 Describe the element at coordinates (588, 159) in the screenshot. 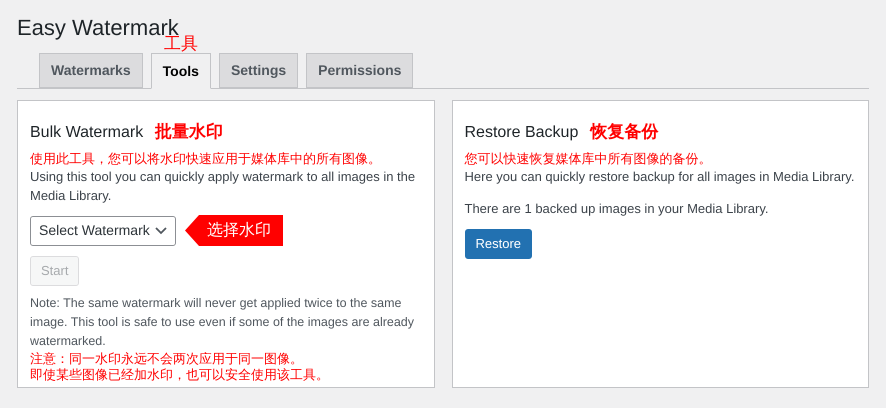

I see `description-annotation: 您可以快速恢复媒体库中所有图像的备份。` at that location.